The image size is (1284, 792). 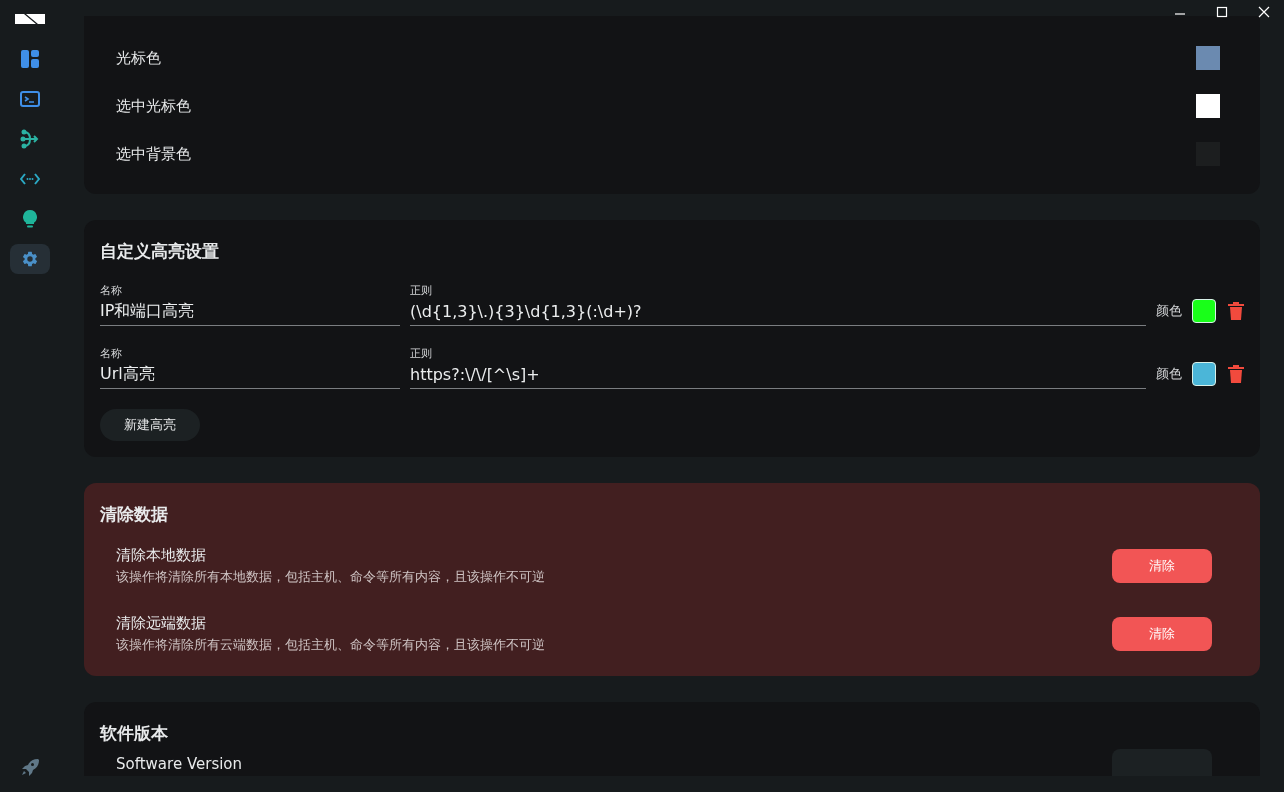 I want to click on branch-arrow-icon, so click(x=30, y=139).